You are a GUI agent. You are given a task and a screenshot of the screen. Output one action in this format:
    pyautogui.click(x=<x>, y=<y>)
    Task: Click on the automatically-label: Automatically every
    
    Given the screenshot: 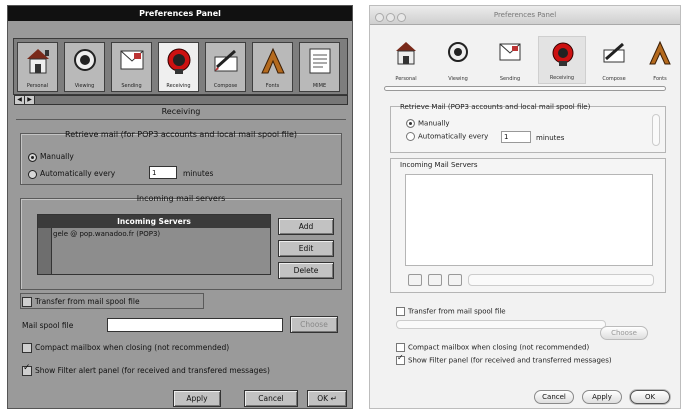 What is the action you would take?
    pyautogui.click(x=78, y=173)
    